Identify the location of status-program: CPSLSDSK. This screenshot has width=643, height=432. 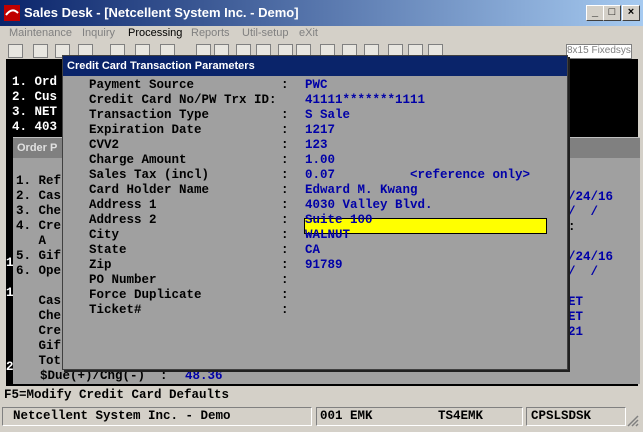
(561, 416).